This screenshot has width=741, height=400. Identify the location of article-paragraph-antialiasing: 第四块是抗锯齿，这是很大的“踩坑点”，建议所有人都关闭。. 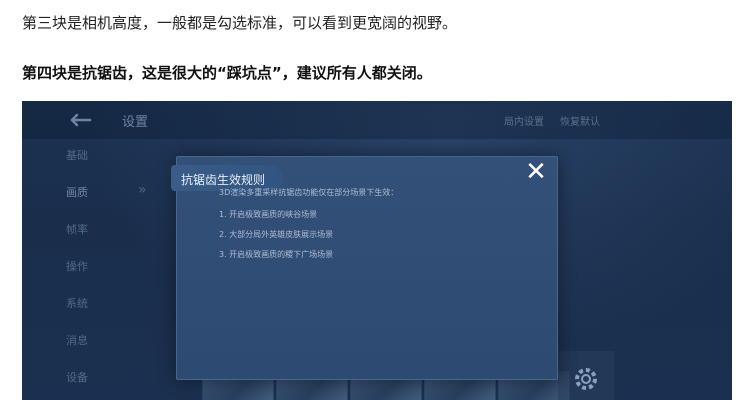
(227, 73).